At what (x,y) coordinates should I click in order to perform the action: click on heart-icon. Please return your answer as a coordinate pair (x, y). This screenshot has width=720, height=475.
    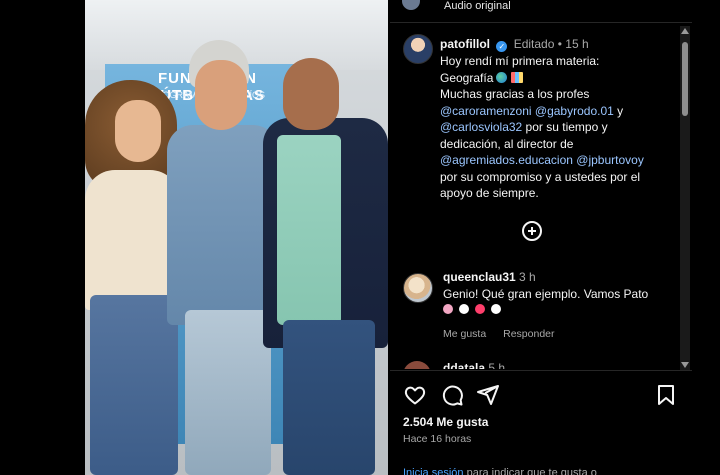
    Looking at the image, I should click on (415, 395).